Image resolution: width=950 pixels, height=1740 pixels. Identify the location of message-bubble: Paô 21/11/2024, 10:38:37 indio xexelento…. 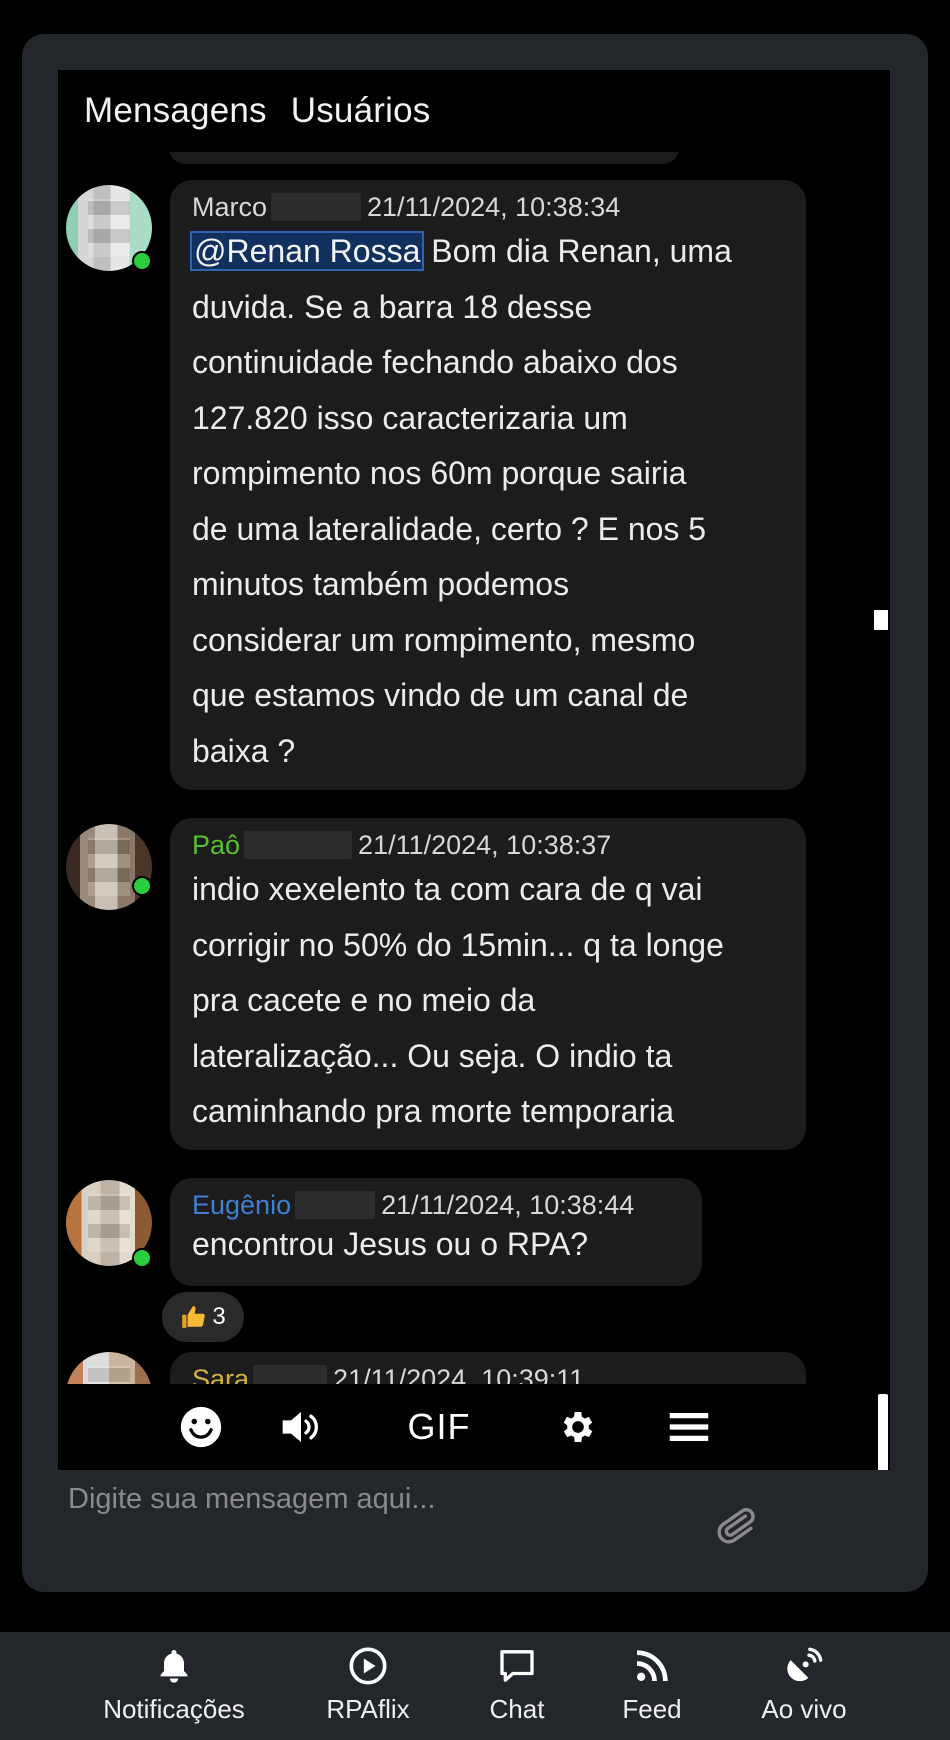
(488, 984).